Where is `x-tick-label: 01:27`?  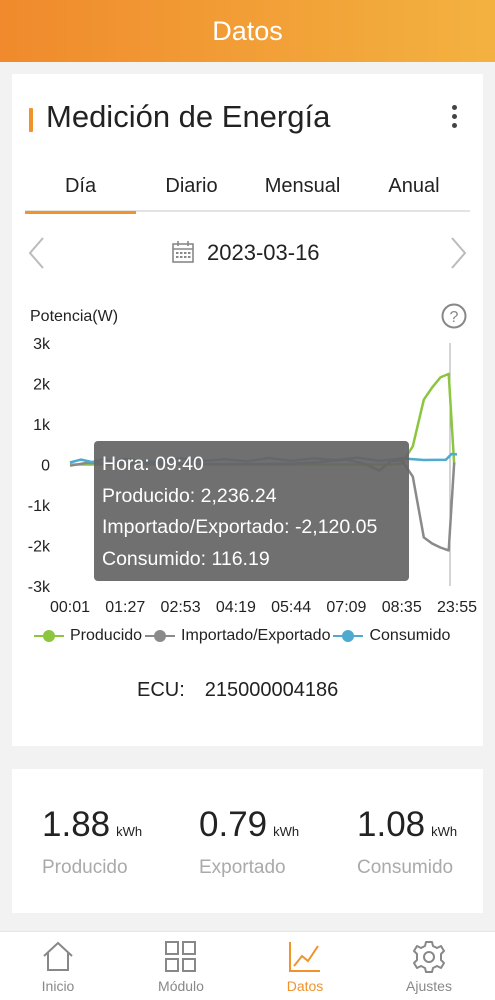 x-tick-label: 01:27 is located at coordinates (125, 607).